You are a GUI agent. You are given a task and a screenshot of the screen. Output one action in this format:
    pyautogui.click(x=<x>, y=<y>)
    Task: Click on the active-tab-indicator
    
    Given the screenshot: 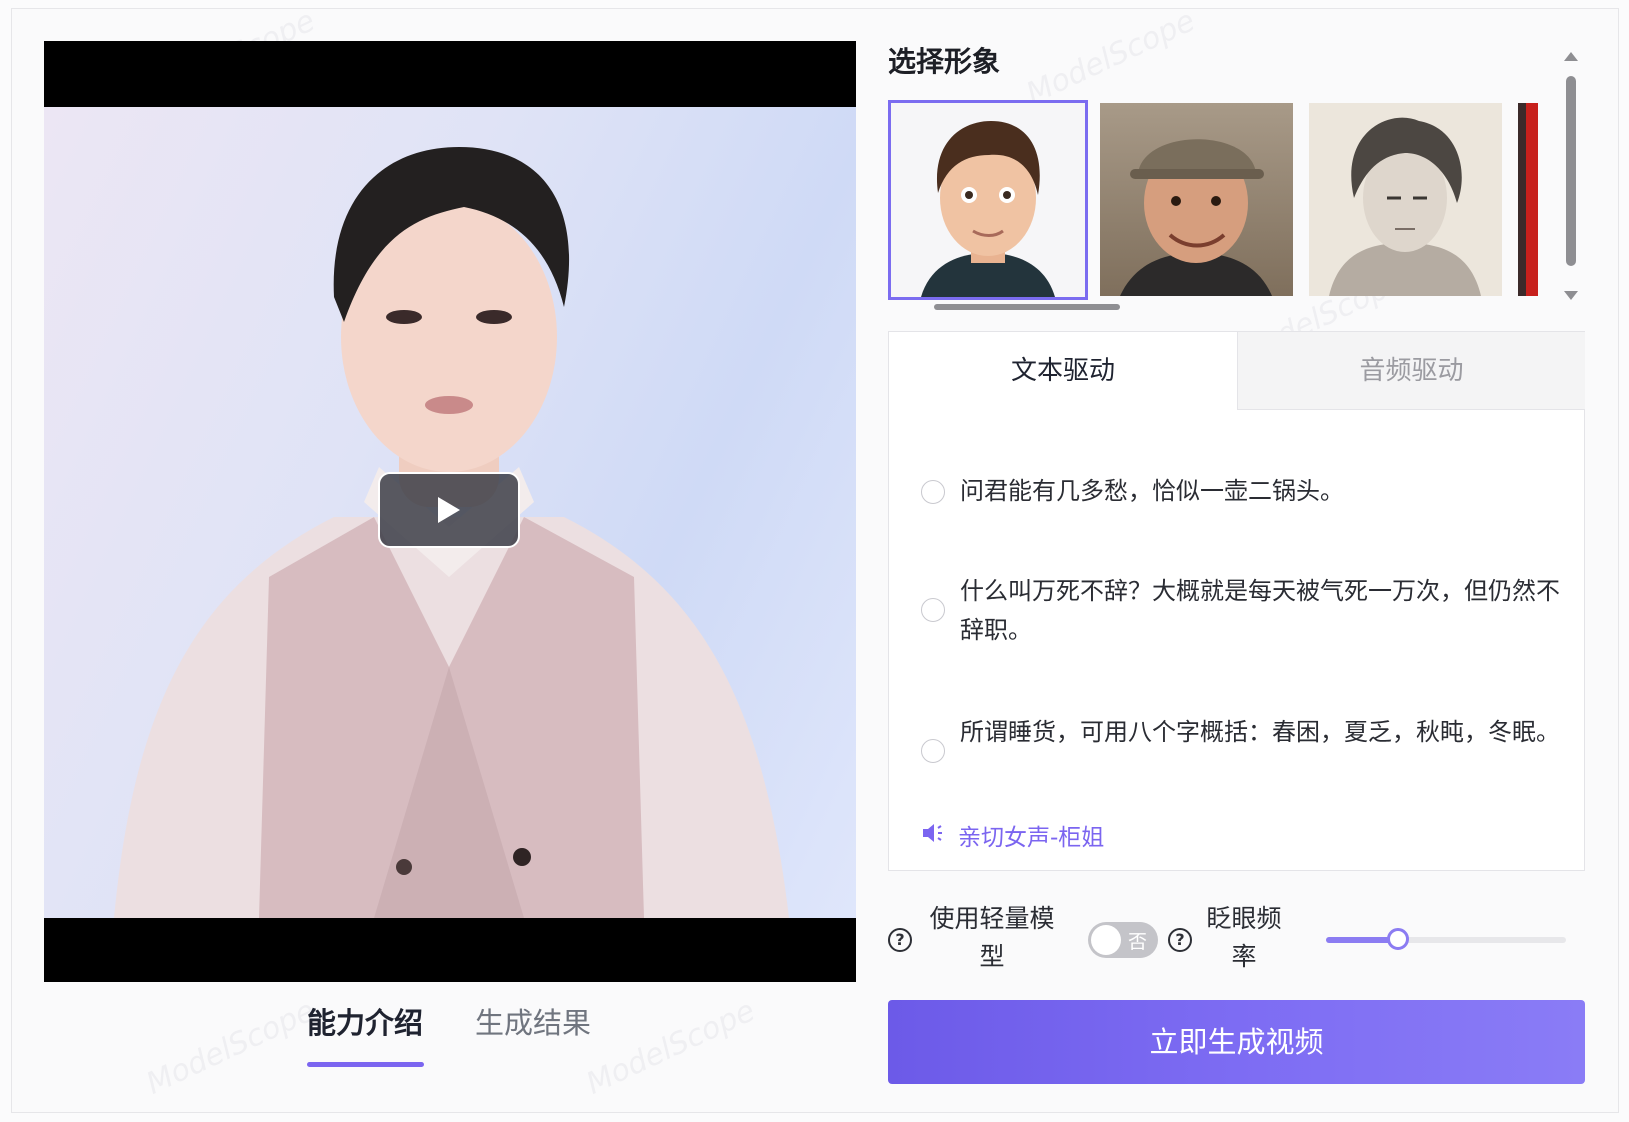 What is the action you would take?
    pyautogui.click(x=365, y=1064)
    